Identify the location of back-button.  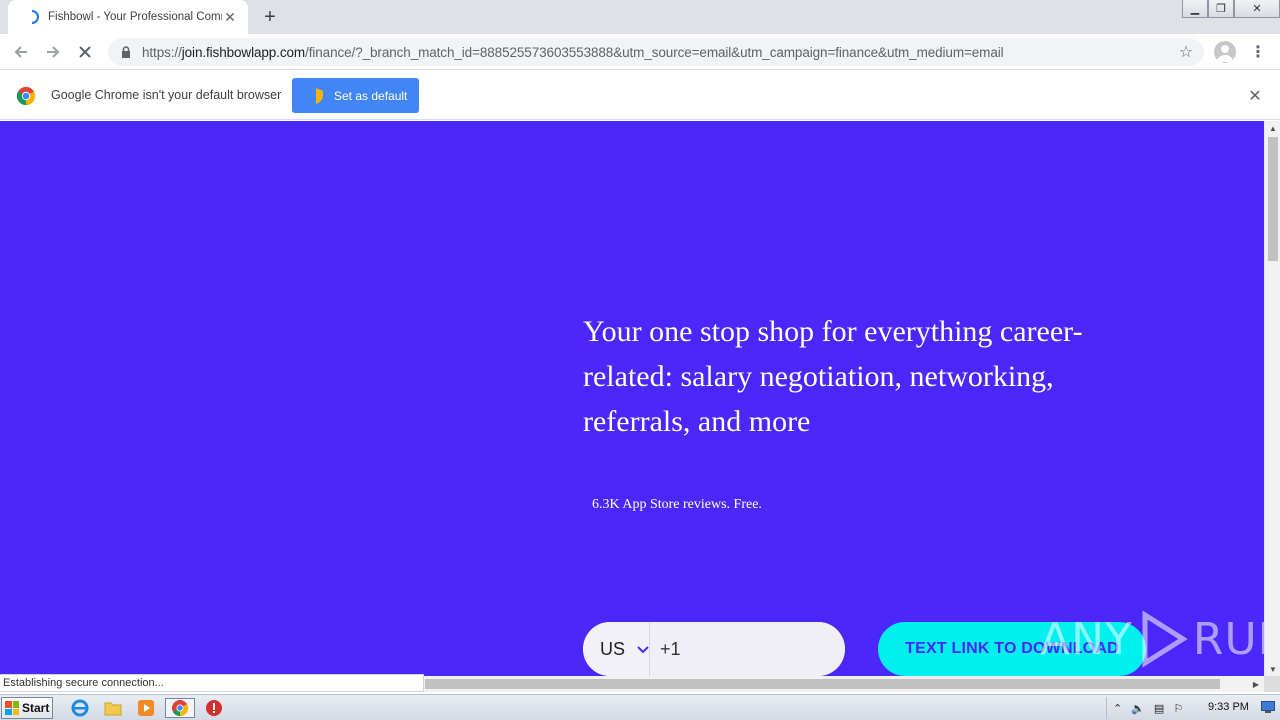
(21, 52).